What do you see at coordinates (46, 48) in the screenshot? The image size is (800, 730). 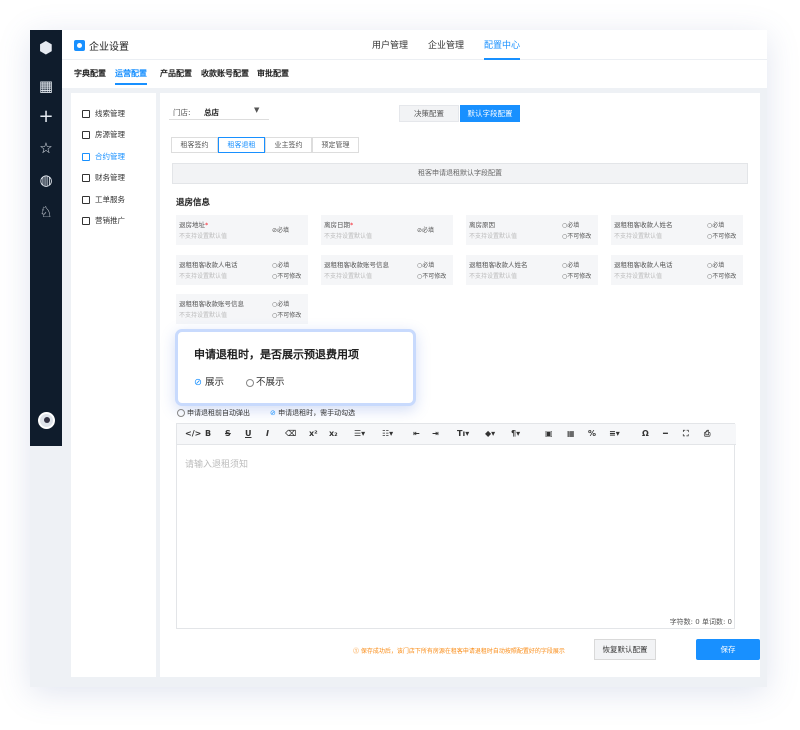 I see `cube-logo-icon: ⬢` at bounding box center [46, 48].